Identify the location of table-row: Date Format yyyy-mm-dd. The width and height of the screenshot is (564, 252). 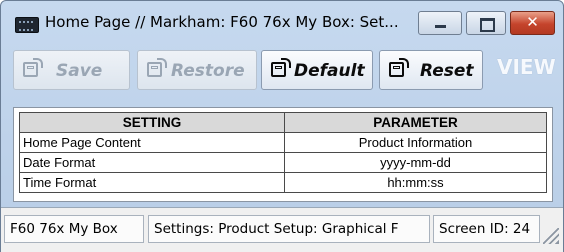
(283, 162).